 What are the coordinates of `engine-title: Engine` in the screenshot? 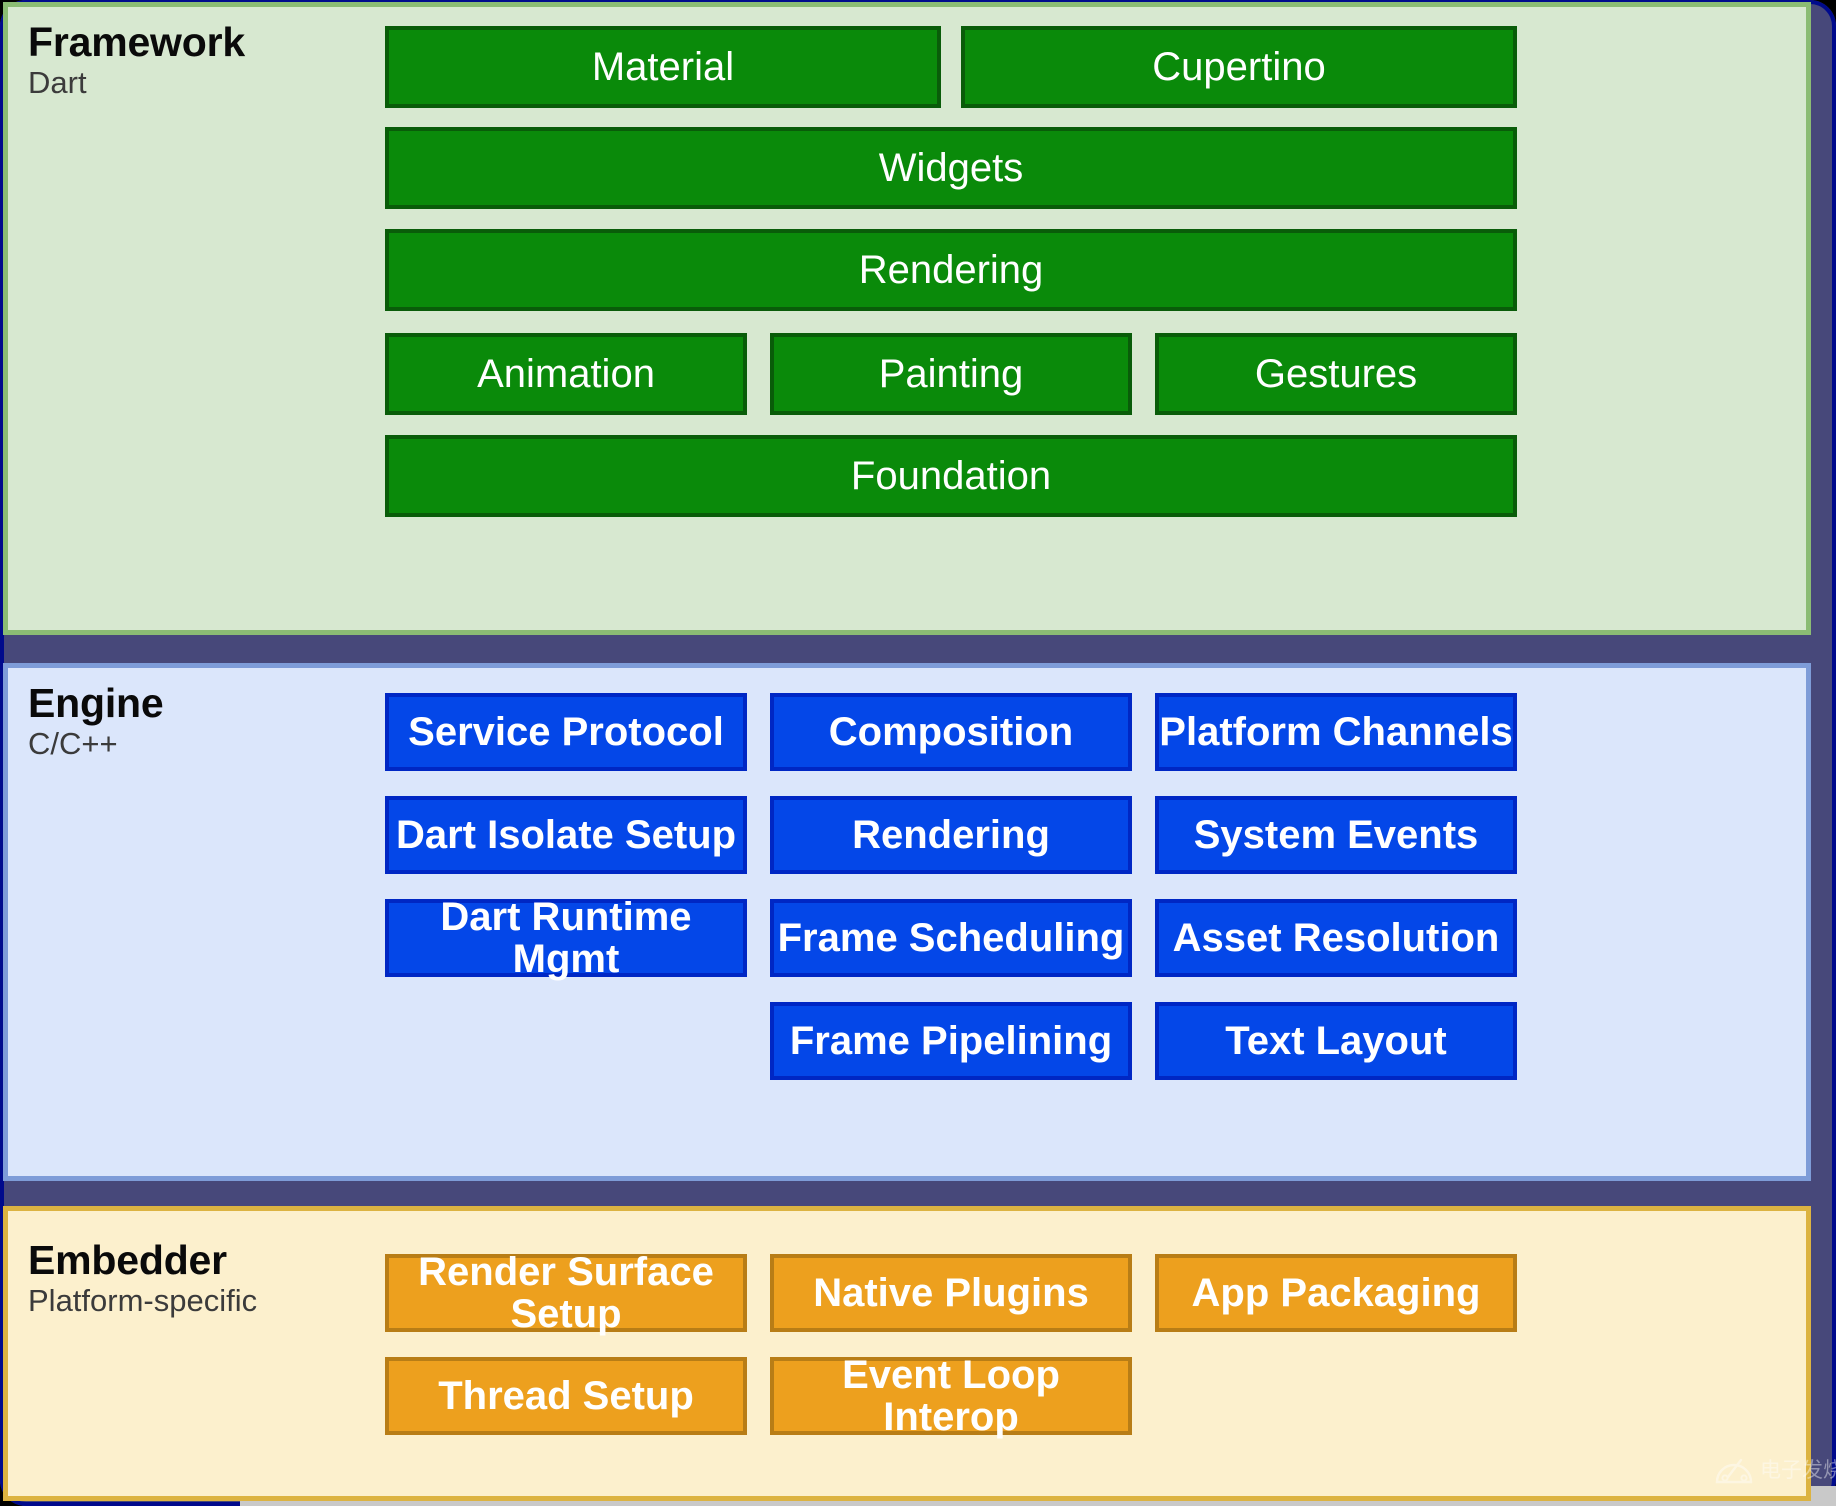 It's located at (96, 703).